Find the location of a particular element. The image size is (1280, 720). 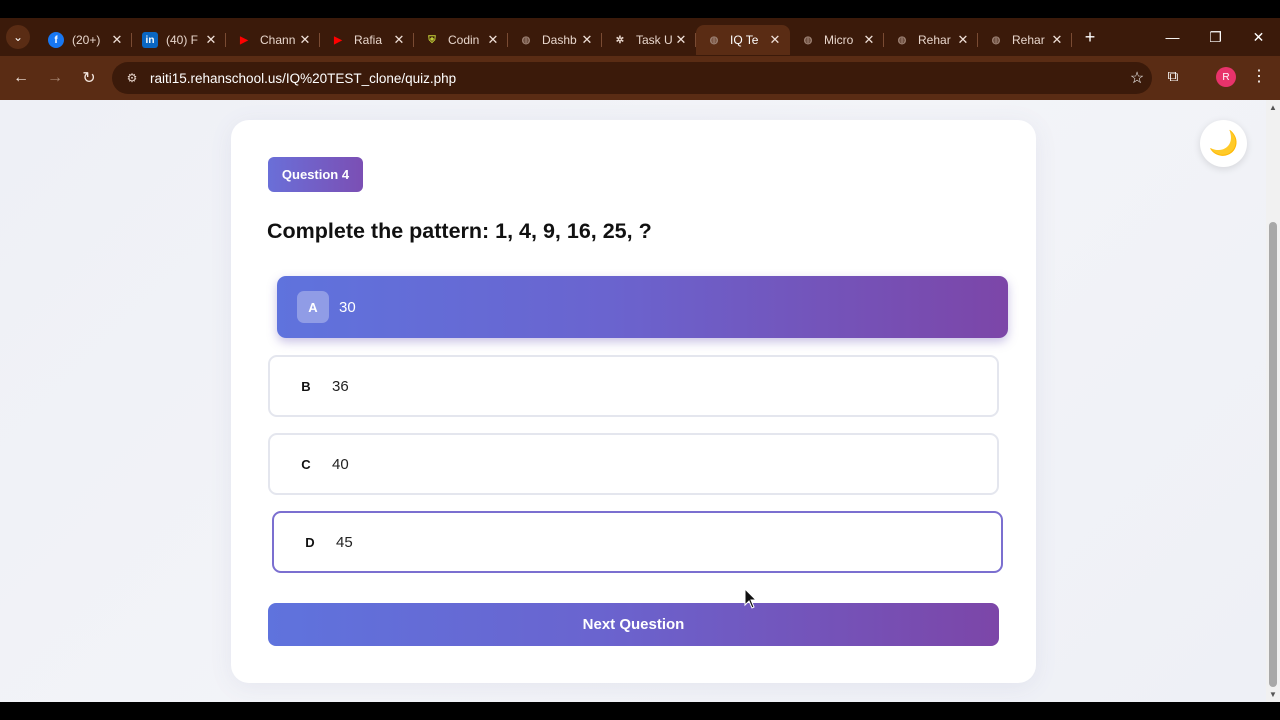

mouse-cursor-icon is located at coordinates (751, 598).